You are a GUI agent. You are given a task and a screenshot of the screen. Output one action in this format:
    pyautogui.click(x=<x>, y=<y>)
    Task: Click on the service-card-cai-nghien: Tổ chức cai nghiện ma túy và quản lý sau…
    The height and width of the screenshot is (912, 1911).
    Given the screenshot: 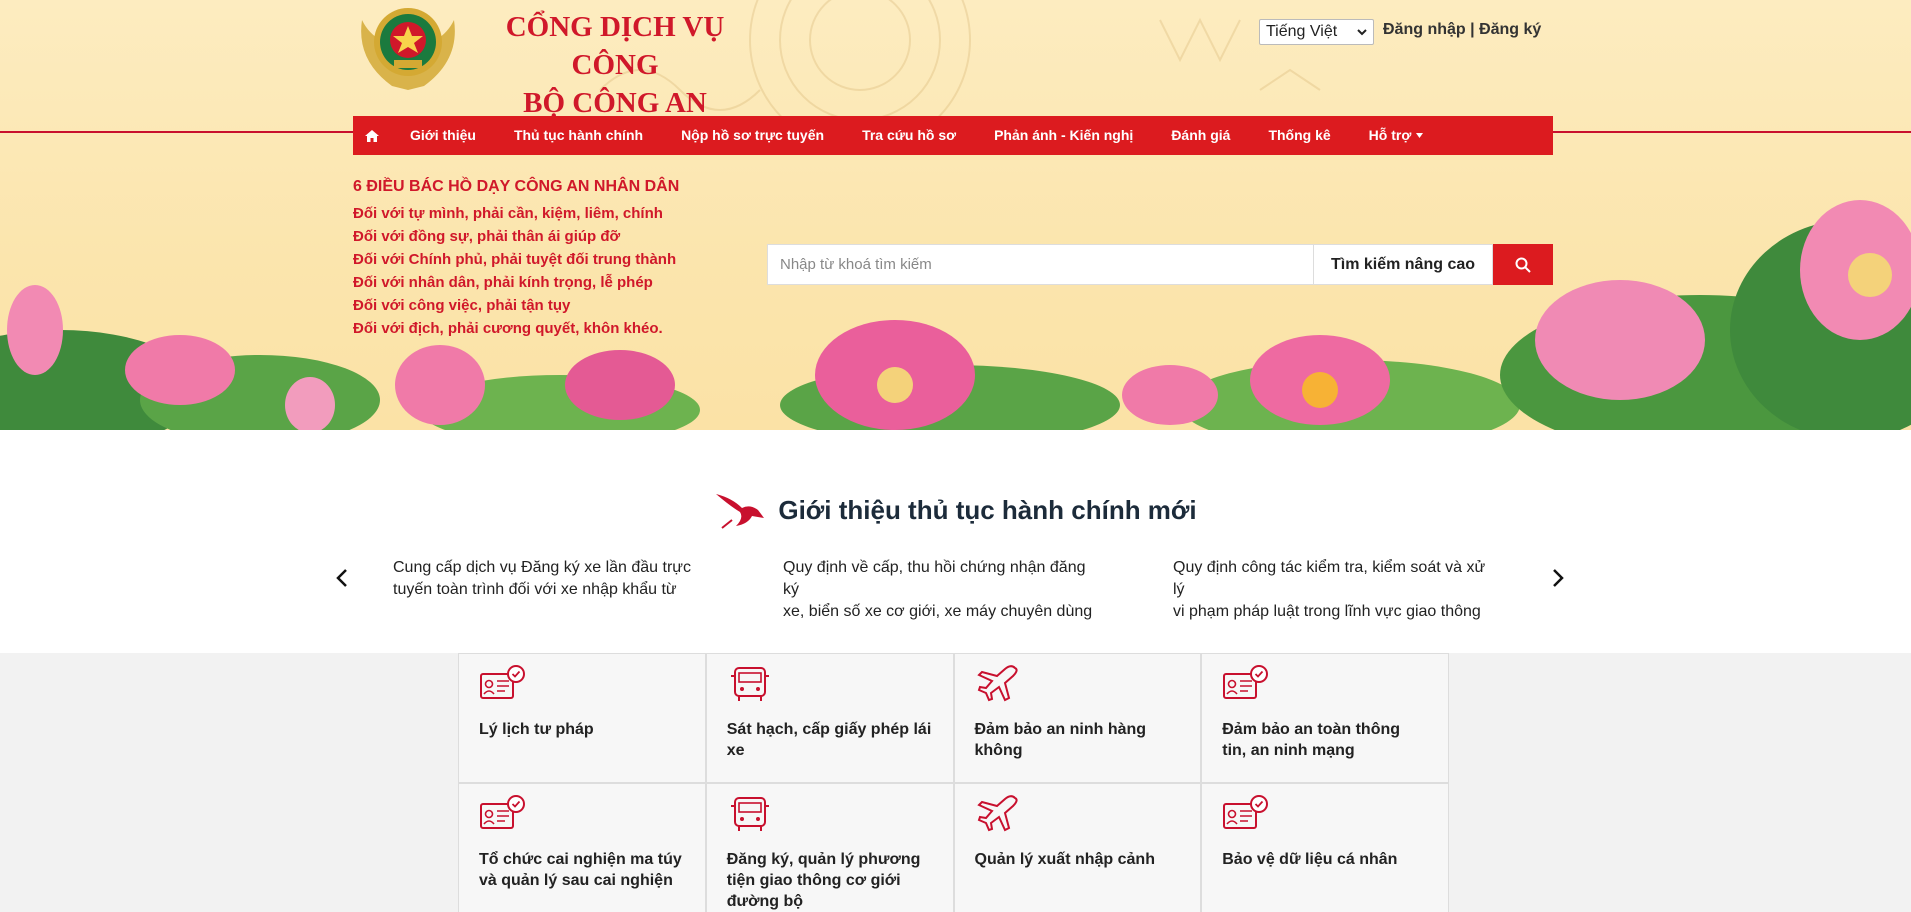 What is the action you would take?
    pyautogui.click(x=582, y=847)
    